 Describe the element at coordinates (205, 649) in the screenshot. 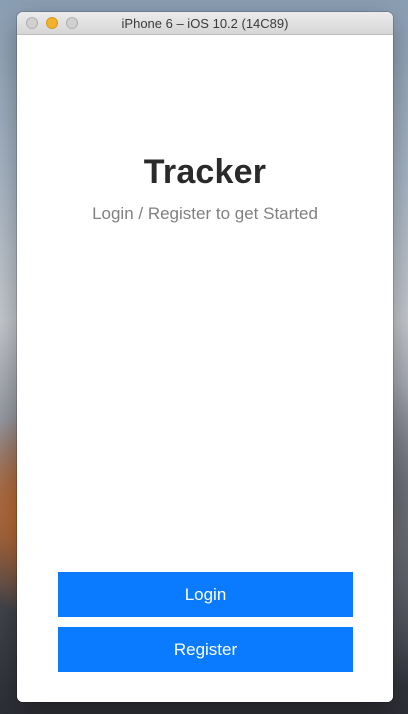

I see `register-button: Register` at that location.